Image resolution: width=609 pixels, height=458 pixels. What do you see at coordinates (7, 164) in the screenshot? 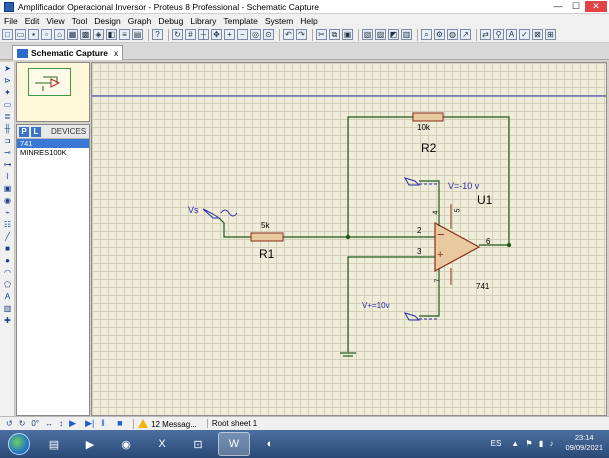
I see `device-pins-icon: ⊶` at bounding box center [7, 164].